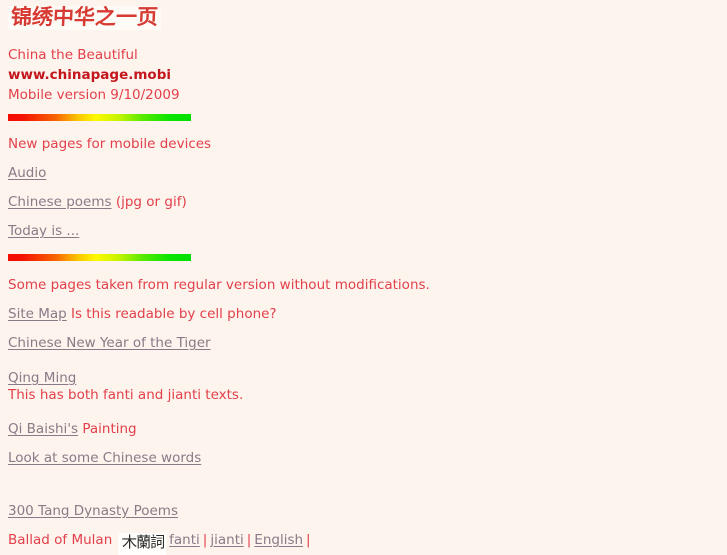 This screenshot has width=727, height=555. I want to click on link-mulan-english: English, so click(278, 540).